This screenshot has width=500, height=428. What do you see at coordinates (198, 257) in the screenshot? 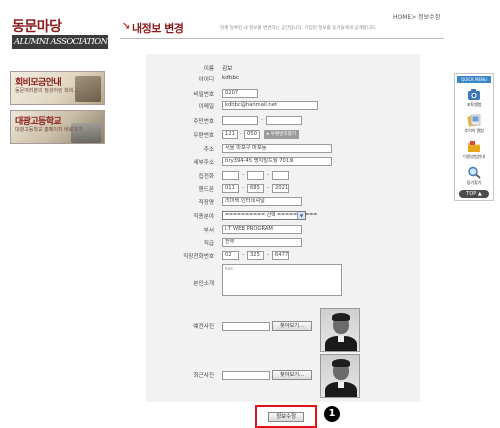
I see `work-phone-label: 직장전화번호` at bounding box center [198, 257].